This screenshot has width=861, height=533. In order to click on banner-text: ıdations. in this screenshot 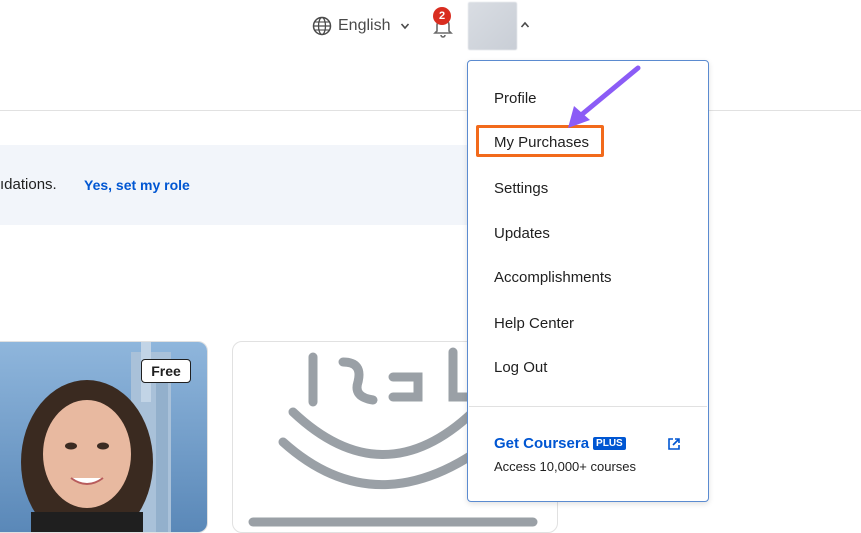, I will do `click(28, 184)`.